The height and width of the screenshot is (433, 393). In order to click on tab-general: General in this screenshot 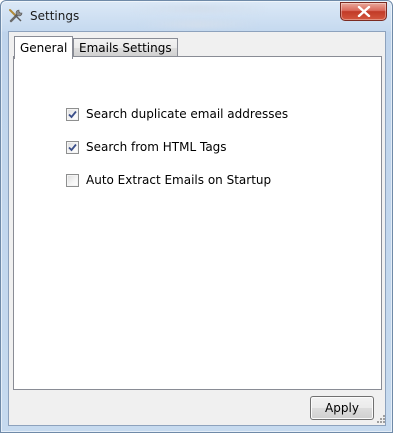, I will do `click(44, 47)`.